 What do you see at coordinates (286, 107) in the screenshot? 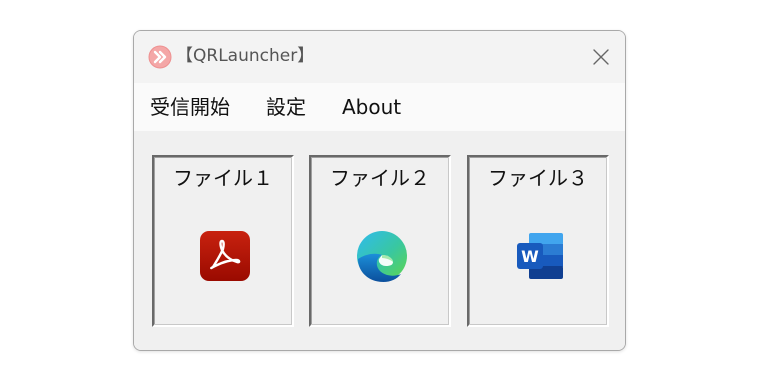
I see `menu-item-settings: 設定` at bounding box center [286, 107].